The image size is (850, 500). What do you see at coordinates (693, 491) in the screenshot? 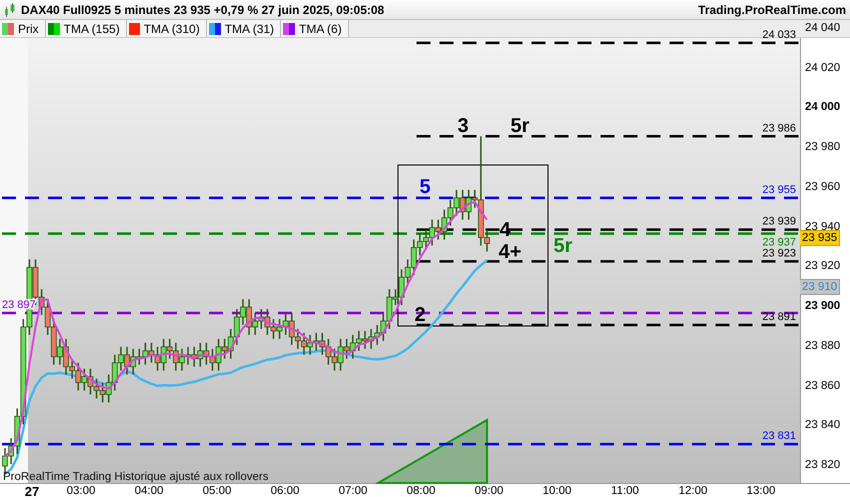
I see `axis-label: 12:00` at bounding box center [693, 491].